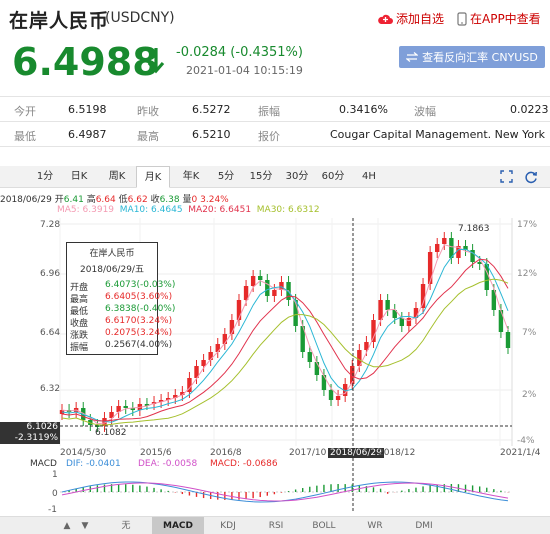 Image resolution: width=550 pixels, height=534 pixels. I want to click on high-value: 6.5210, so click(211, 134).